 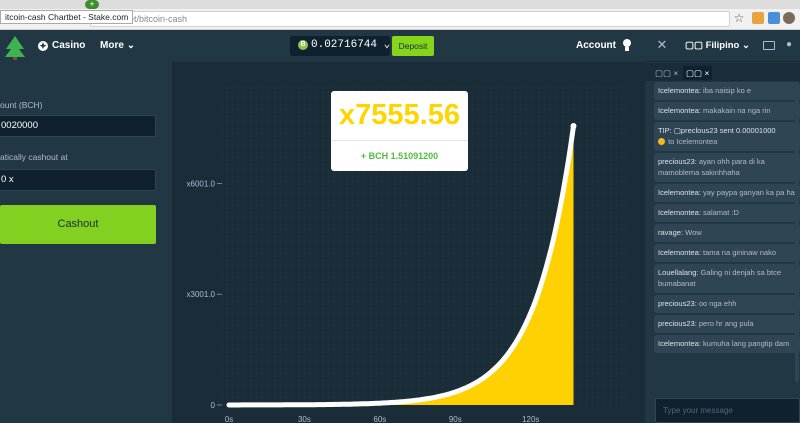 I want to click on nav-more-label: More, so click(x=112, y=45).